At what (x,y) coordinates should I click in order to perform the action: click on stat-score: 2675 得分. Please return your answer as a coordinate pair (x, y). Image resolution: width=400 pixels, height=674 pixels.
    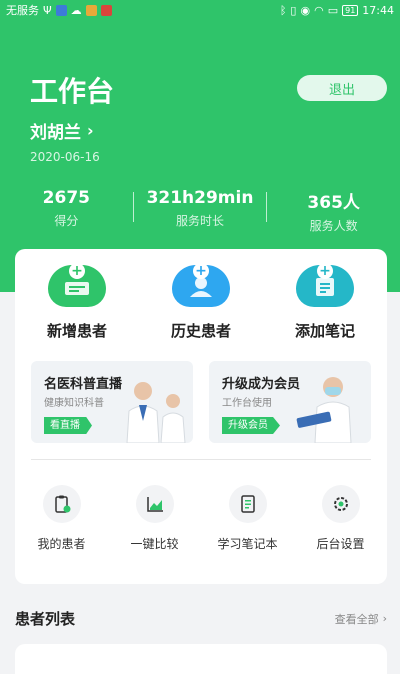
    Looking at the image, I should click on (66, 213).